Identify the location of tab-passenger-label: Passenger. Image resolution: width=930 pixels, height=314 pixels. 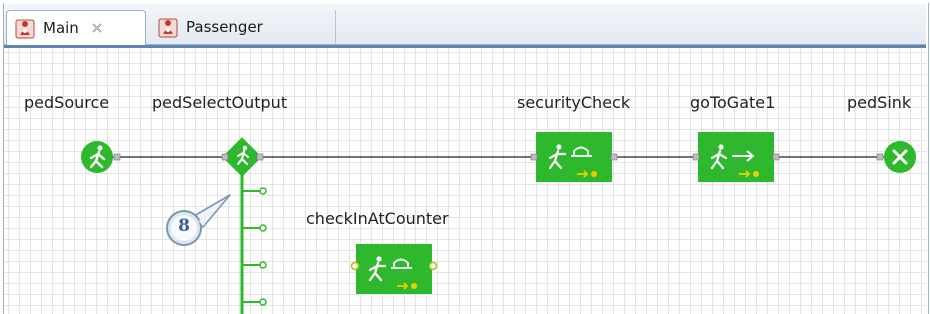
(224, 27).